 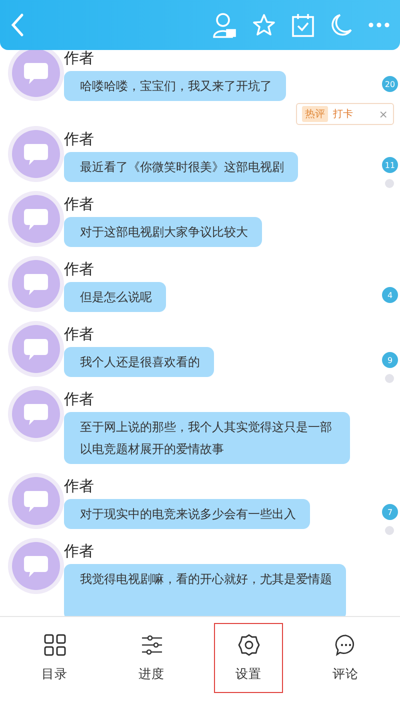 What do you see at coordinates (249, 645) in the screenshot?
I see `settings-icon` at bounding box center [249, 645].